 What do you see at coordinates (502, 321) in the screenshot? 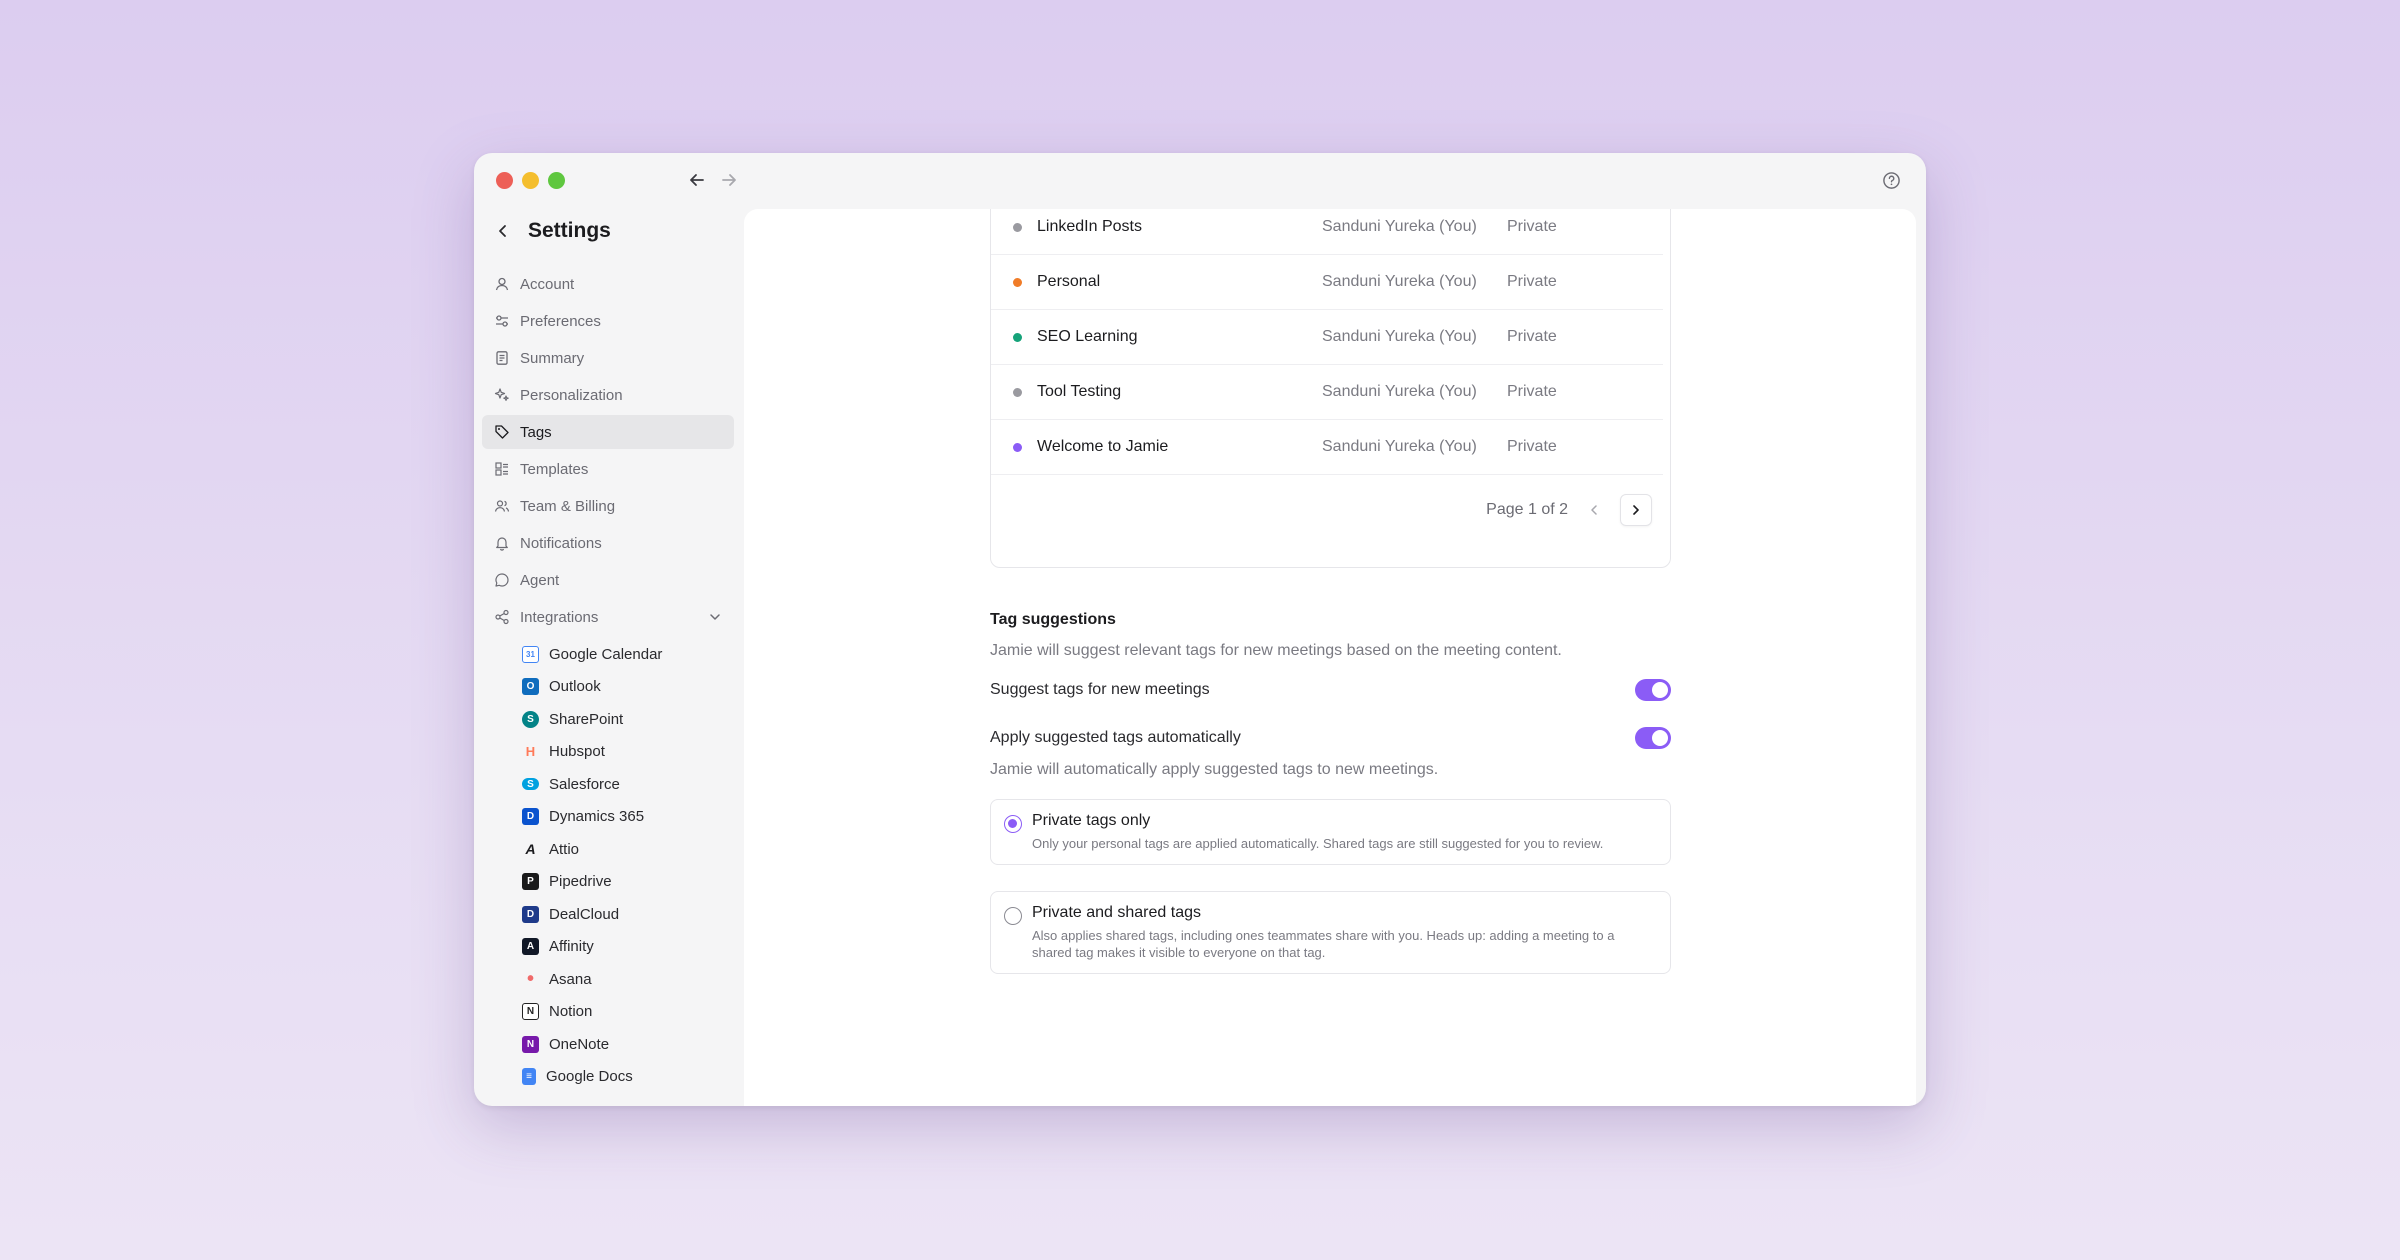
I see `sliders-icon` at bounding box center [502, 321].